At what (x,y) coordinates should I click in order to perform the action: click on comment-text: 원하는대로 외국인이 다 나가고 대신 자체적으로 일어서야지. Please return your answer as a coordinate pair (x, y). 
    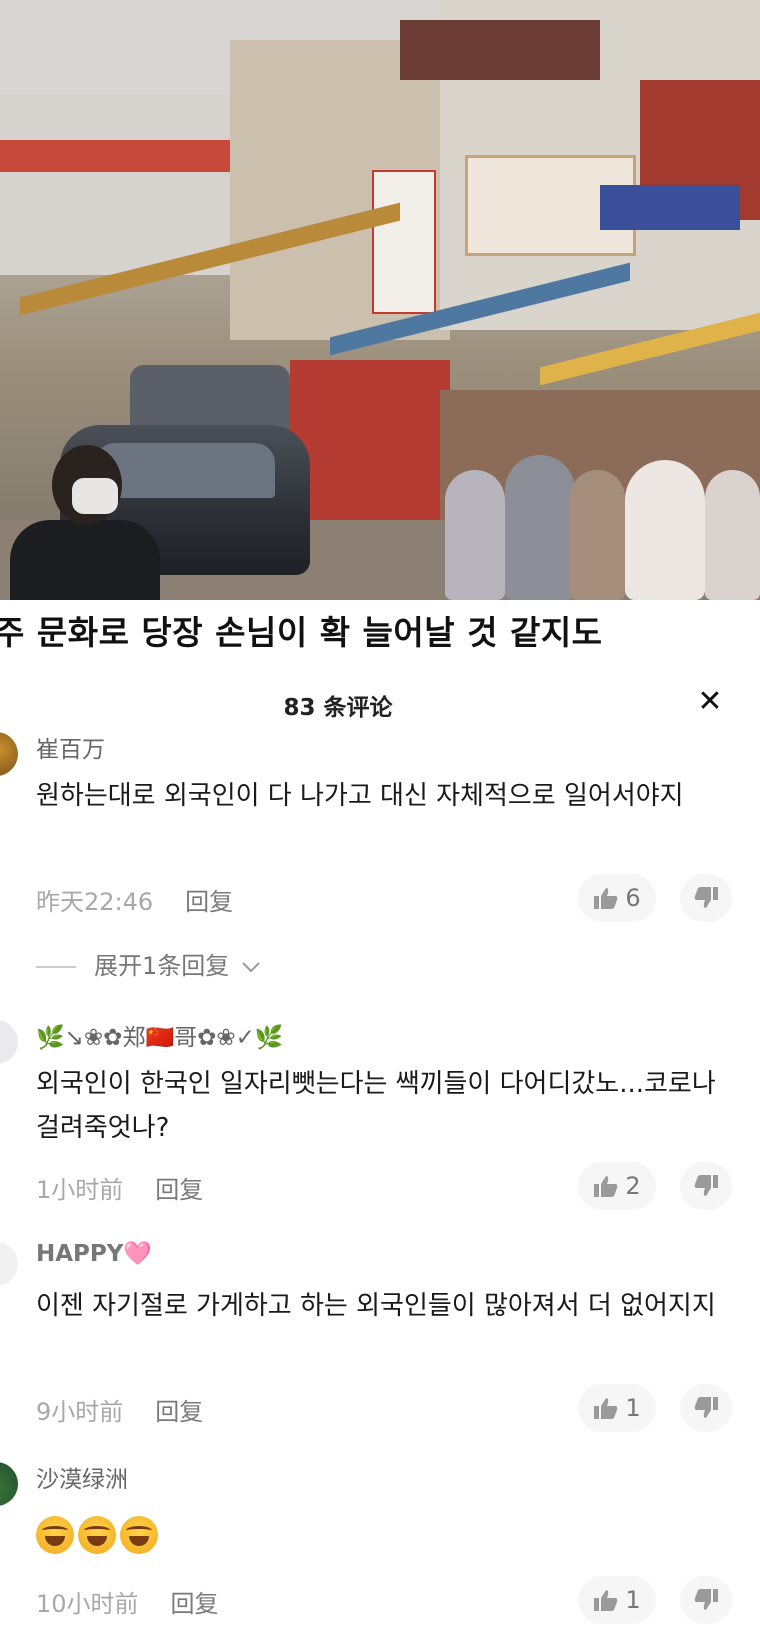
    Looking at the image, I should click on (360, 796).